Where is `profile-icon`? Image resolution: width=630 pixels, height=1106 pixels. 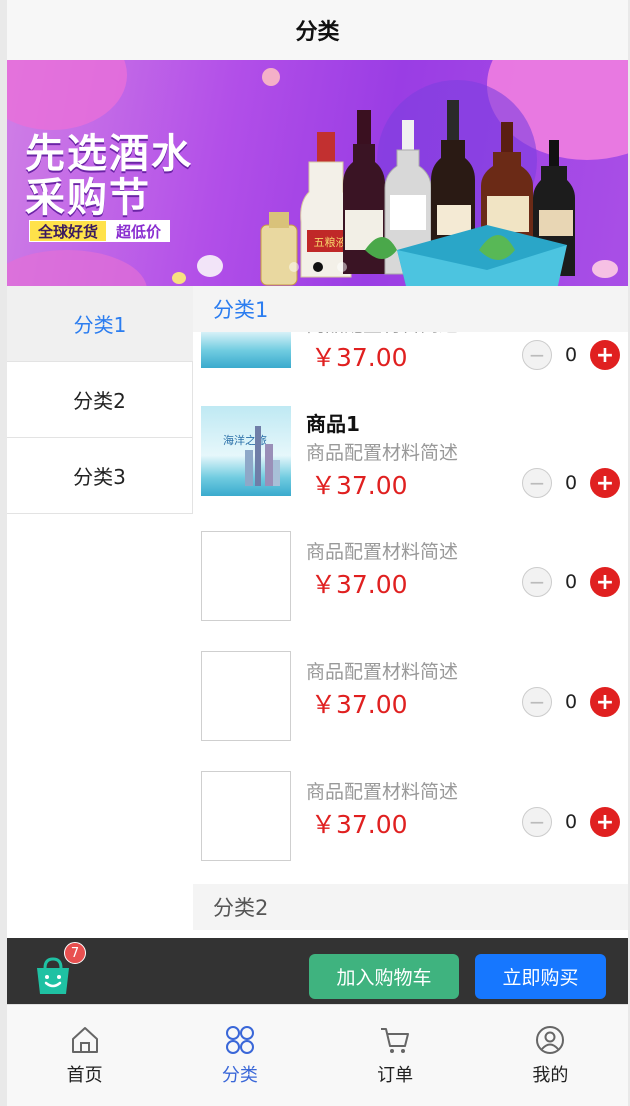
profile-icon is located at coordinates (550, 1040).